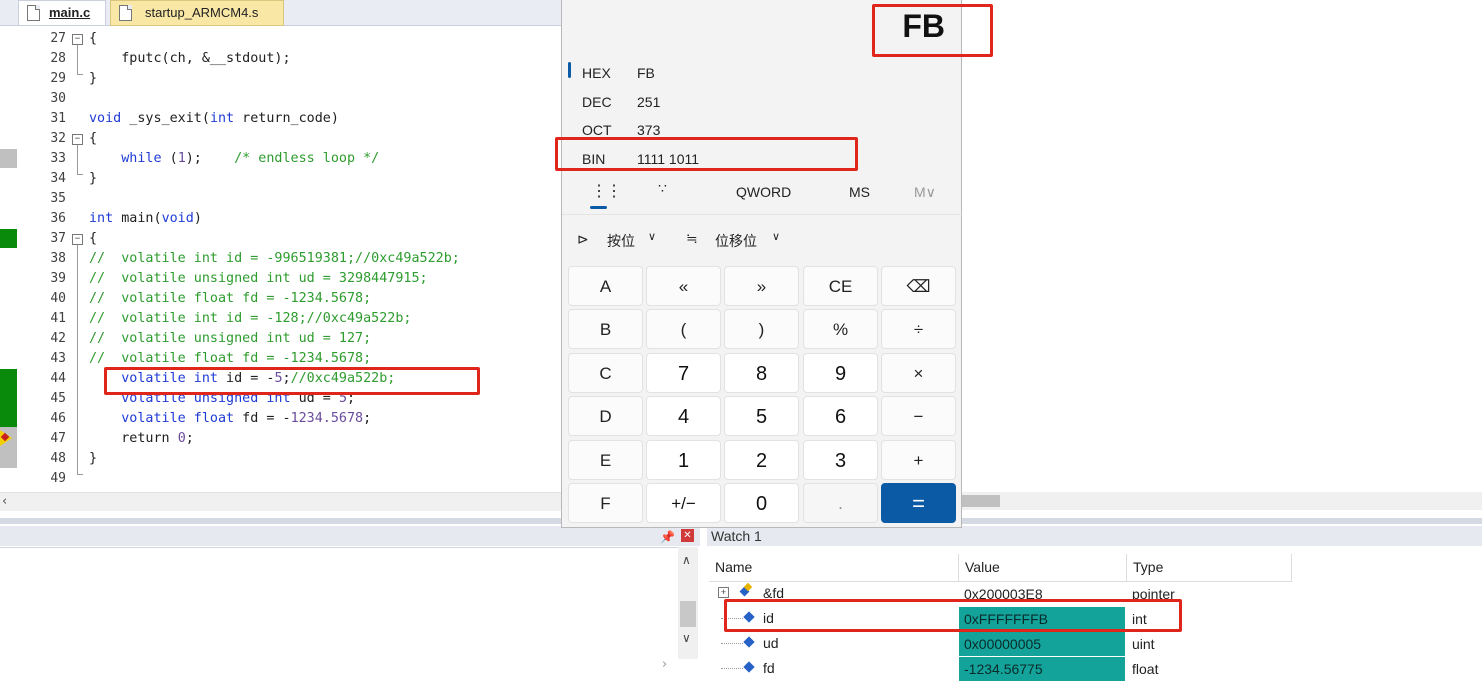 The image size is (1482, 688). Describe the element at coordinates (918, 503) in the screenshot. I see `key-equals: =` at that location.